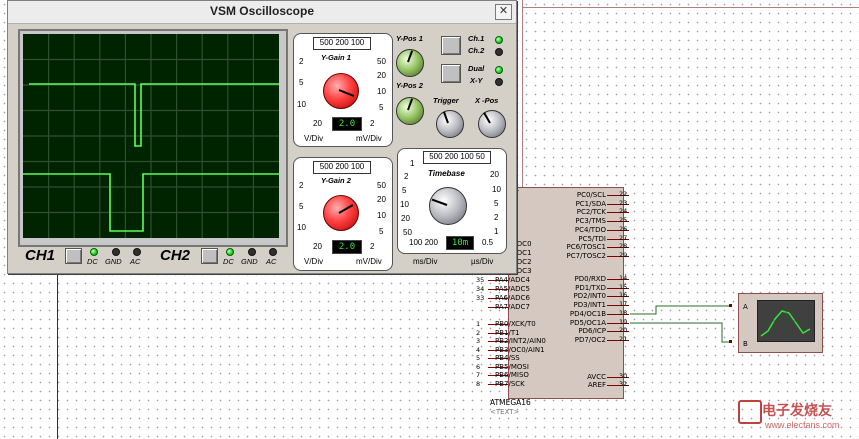  Describe the element at coordinates (512, 375) in the screenshot. I see `chip-left-pin-label: PB6/MISO` at that location.